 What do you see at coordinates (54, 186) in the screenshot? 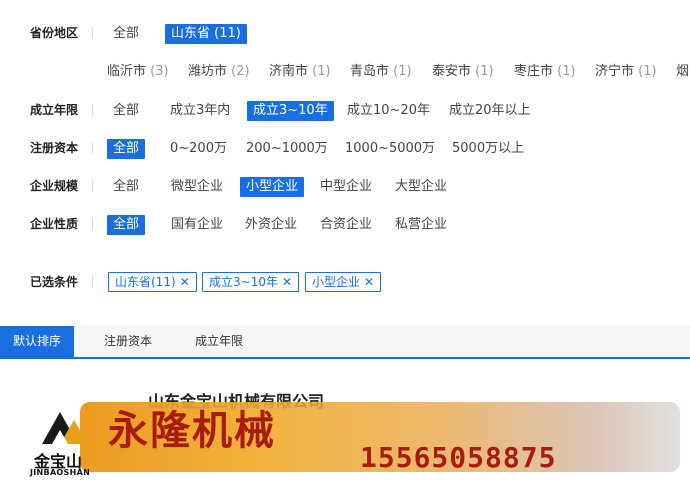
I see `filter-label-scale: 企业规模` at bounding box center [54, 186].